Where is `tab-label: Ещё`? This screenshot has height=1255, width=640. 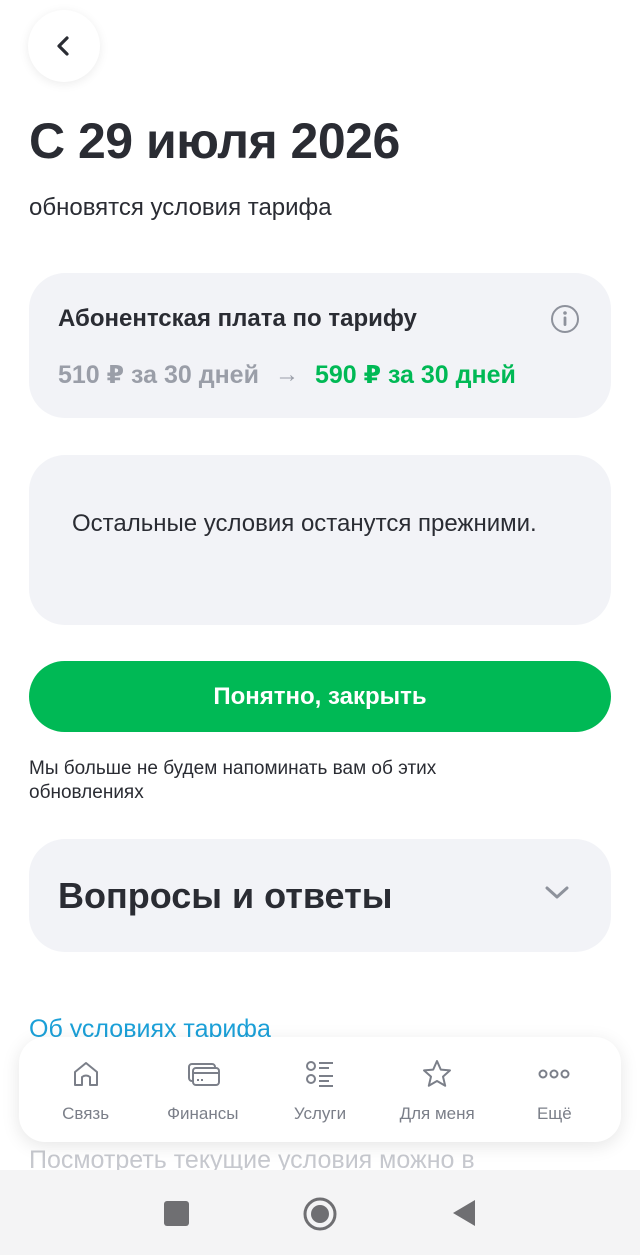
tab-label: Ещё is located at coordinates (554, 1113).